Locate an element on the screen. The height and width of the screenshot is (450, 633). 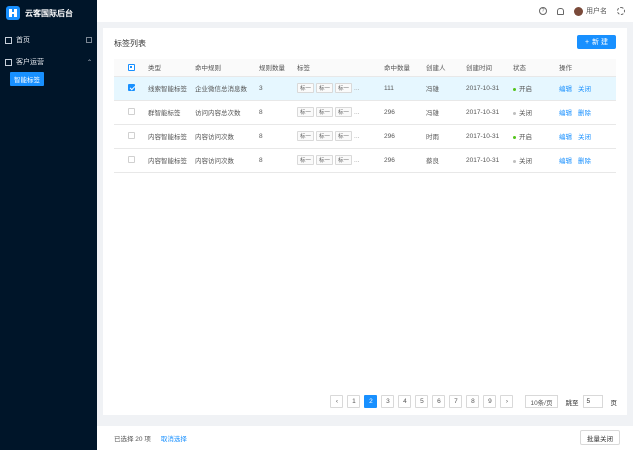
column-header: 标签 is located at coordinates (338, 68).